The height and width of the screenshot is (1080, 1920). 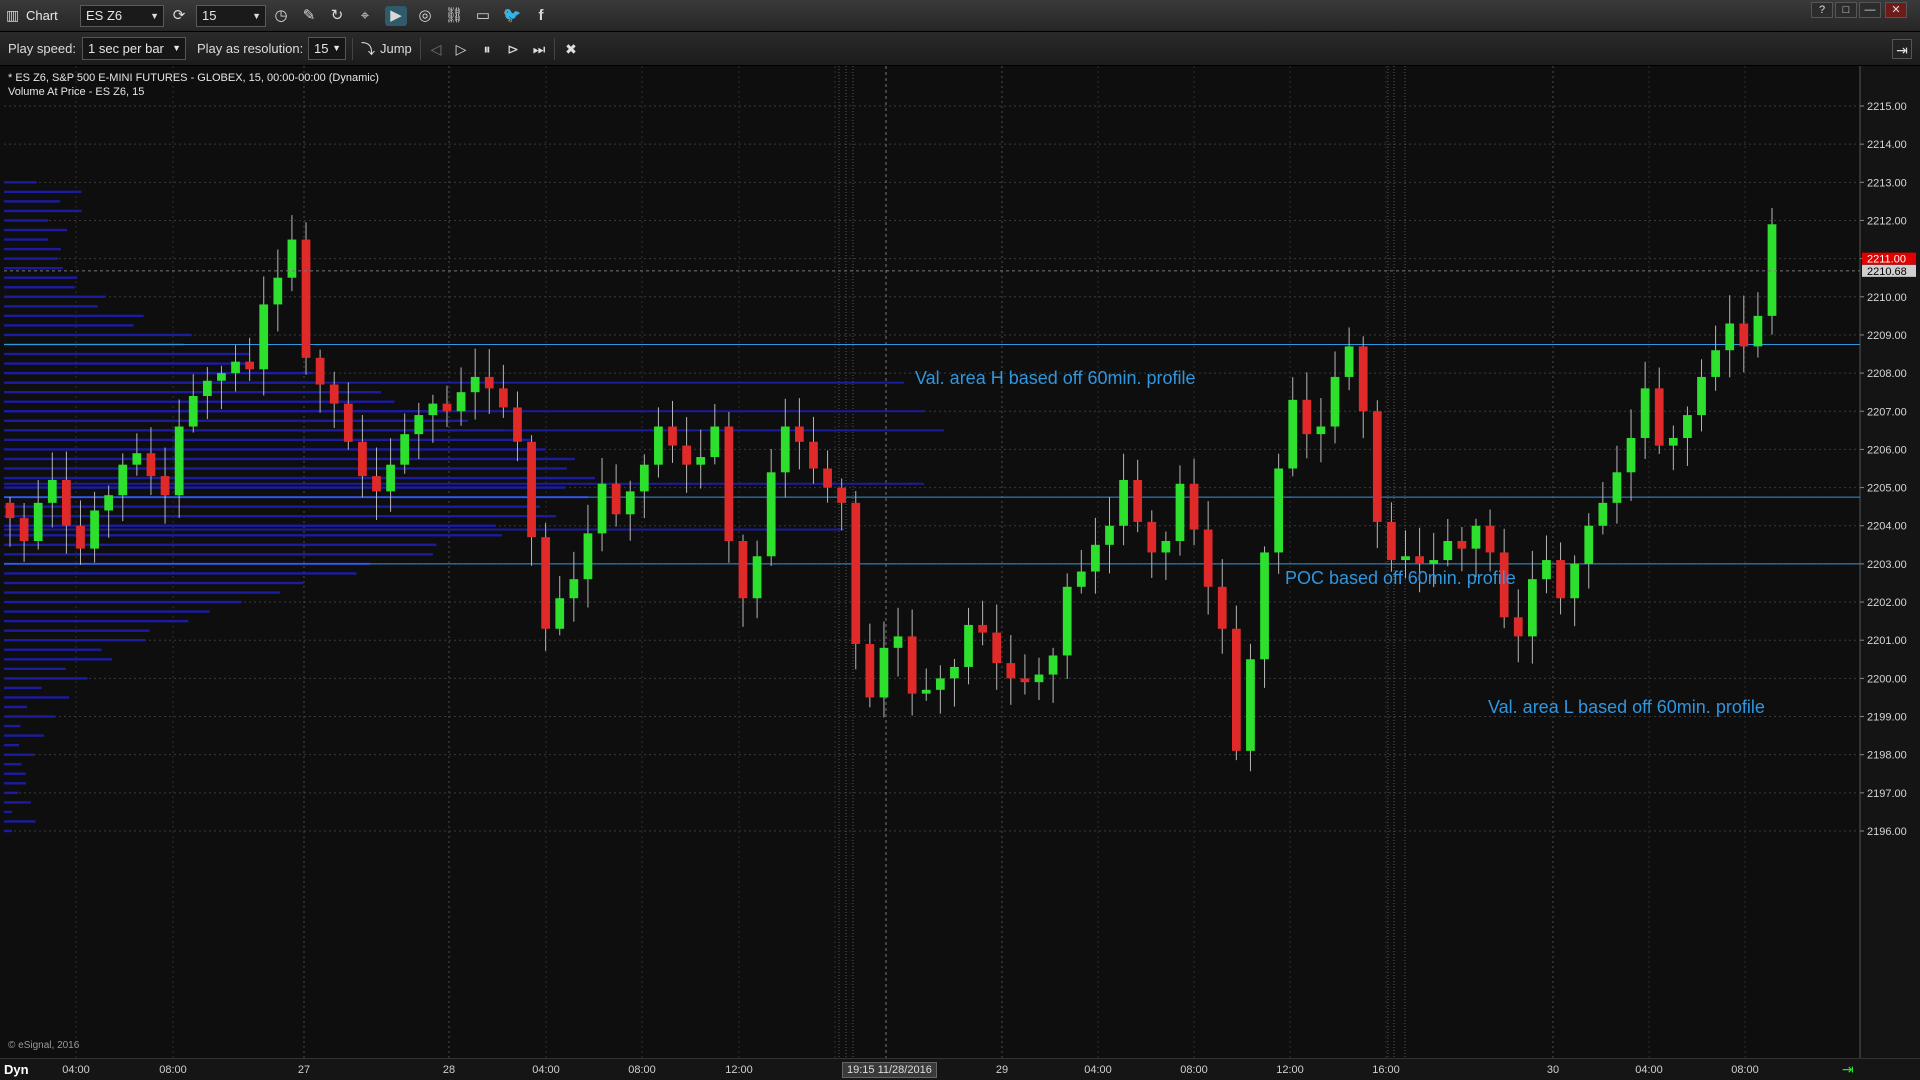 What do you see at coordinates (396, 16) in the screenshot?
I see `replay-icon: ▶` at bounding box center [396, 16].